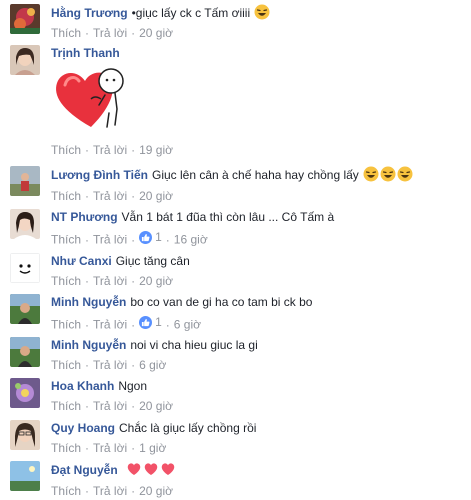  Describe the element at coordinates (191, 13) in the screenshot. I see `comment-text: •giục lấy ck c Tấm ơiiii` at that location.